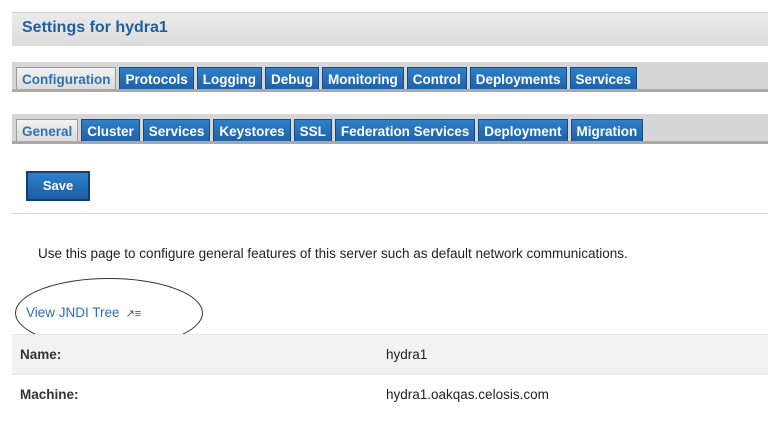 This screenshot has width=768, height=435. What do you see at coordinates (436, 78) in the screenshot?
I see `tab-control: Control` at bounding box center [436, 78].